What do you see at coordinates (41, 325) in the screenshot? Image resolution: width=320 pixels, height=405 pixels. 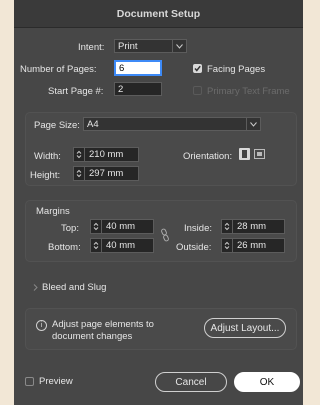 I see `info-icon: i` at bounding box center [41, 325].